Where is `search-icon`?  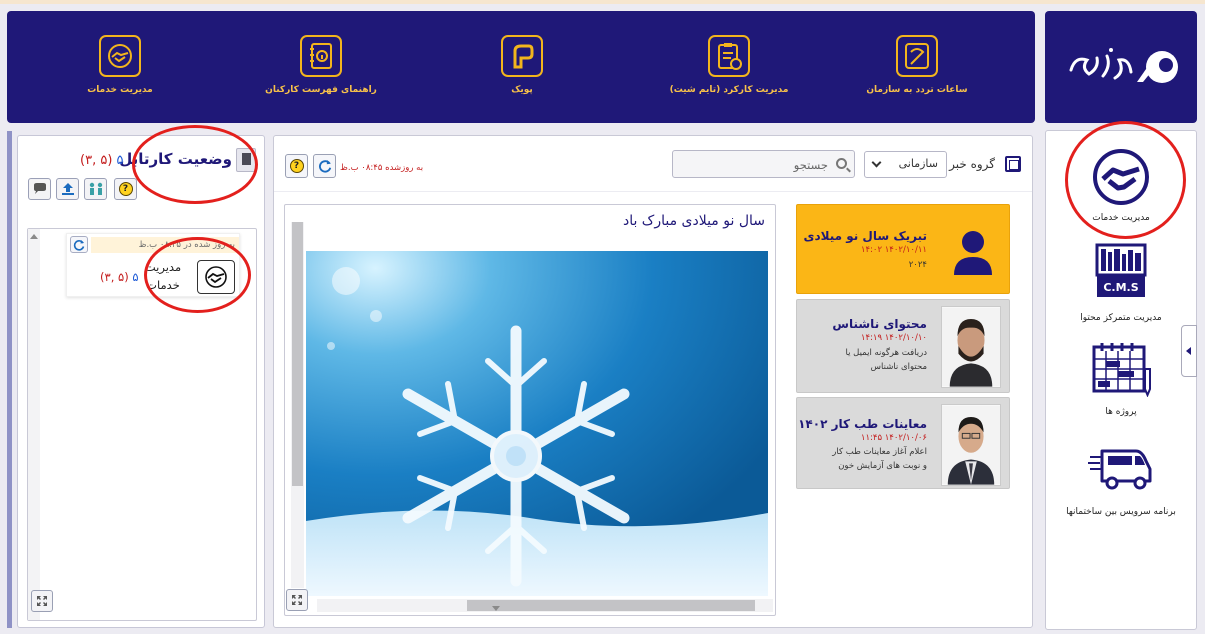
search-icon is located at coordinates (841, 163).